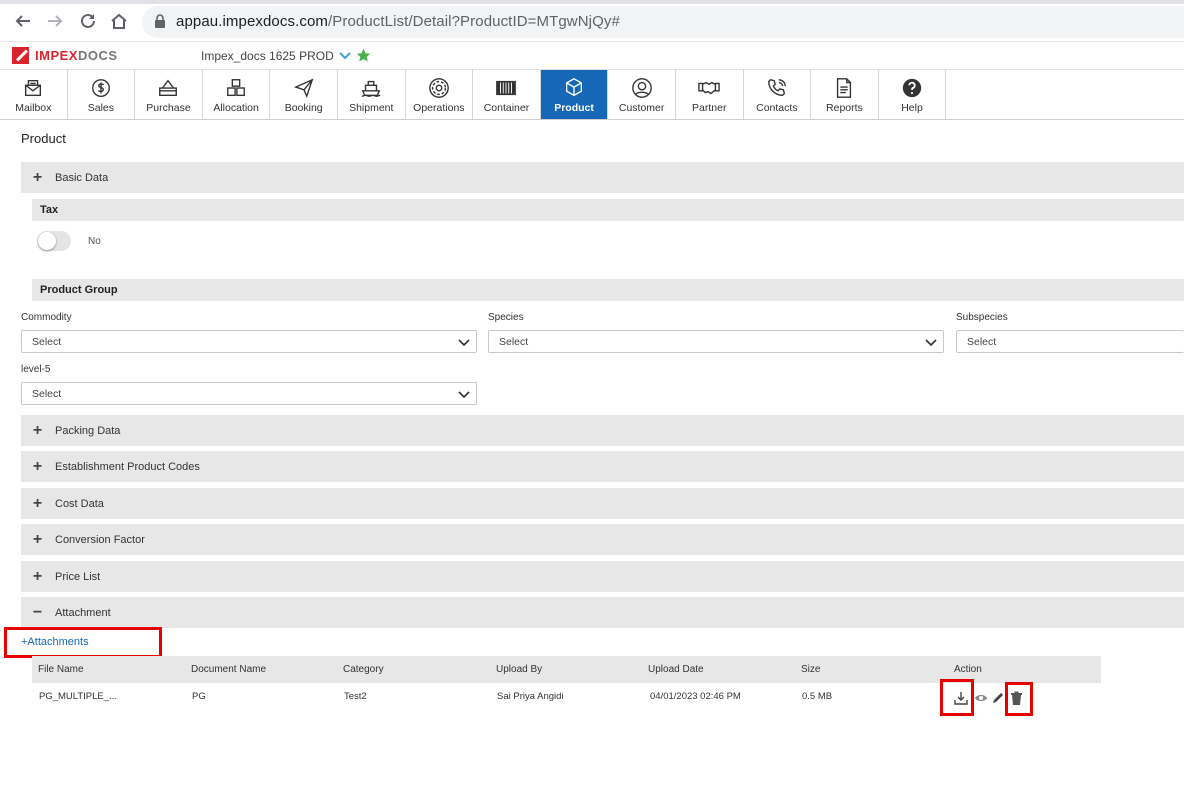 Image resolution: width=1184 pixels, height=788 pixels. What do you see at coordinates (20, 55) in the screenshot?
I see `logo-mark-icon` at bounding box center [20, 55].